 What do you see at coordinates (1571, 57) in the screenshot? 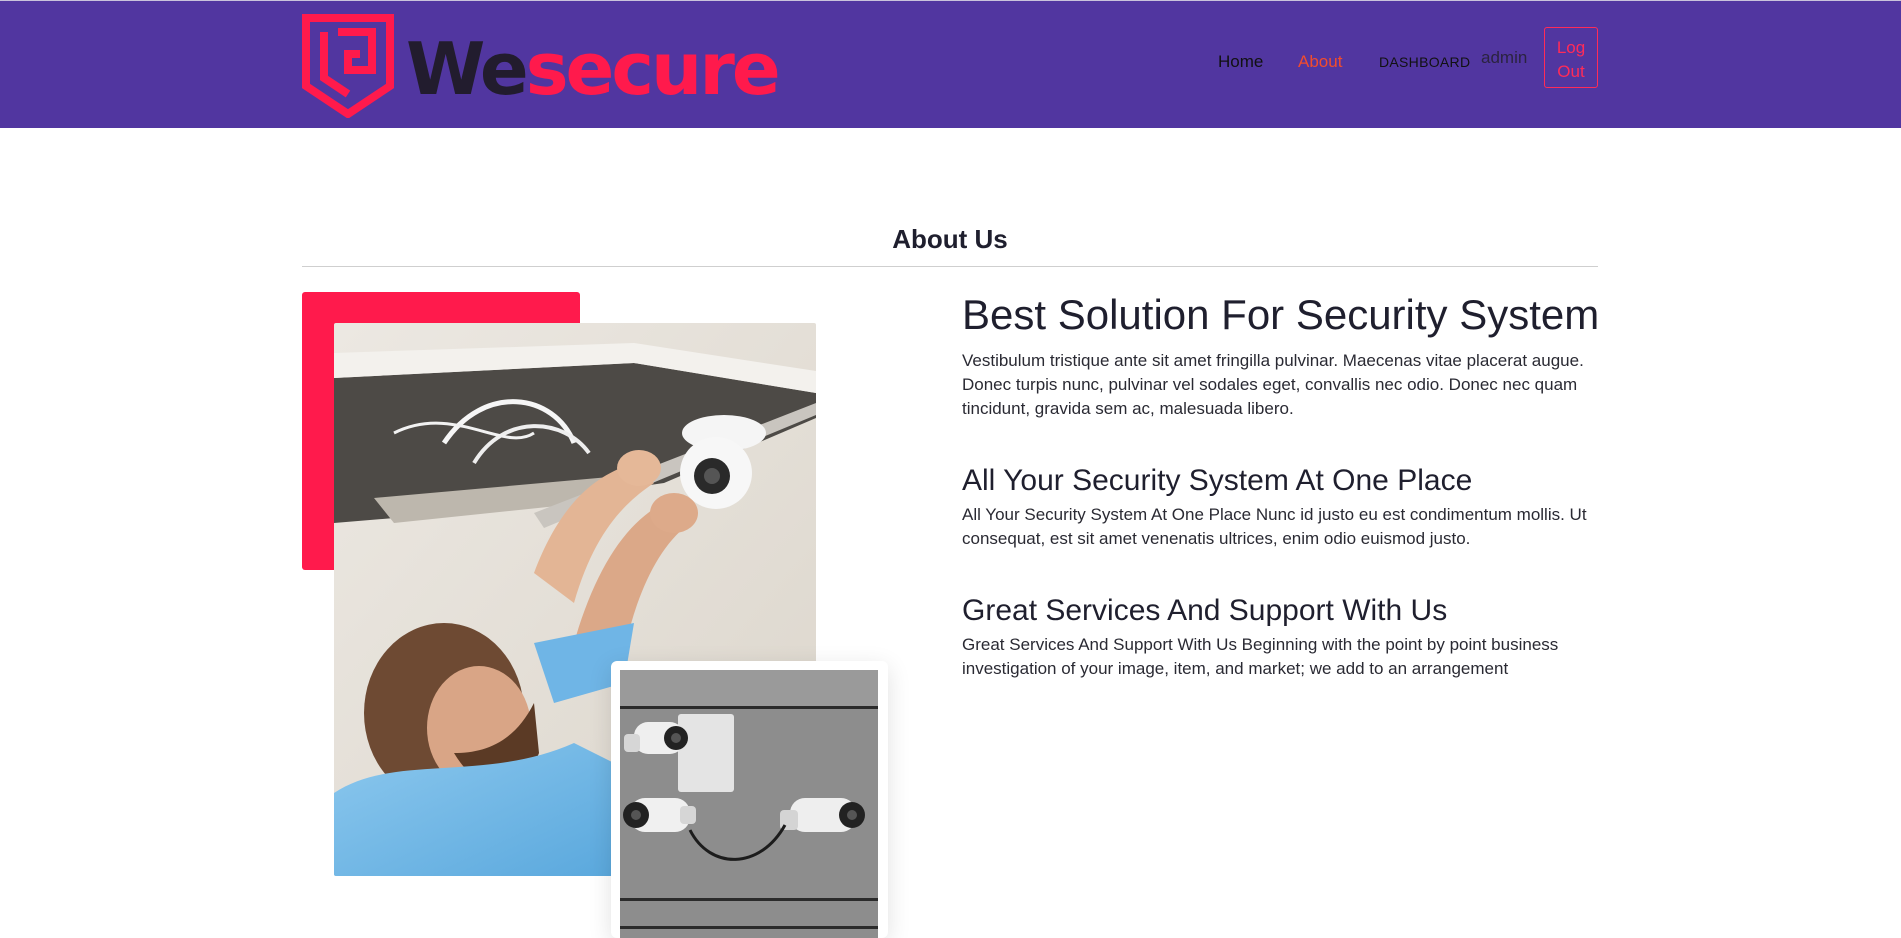
I see `logout-button: Log Out` at bounding box center [1571, 57].